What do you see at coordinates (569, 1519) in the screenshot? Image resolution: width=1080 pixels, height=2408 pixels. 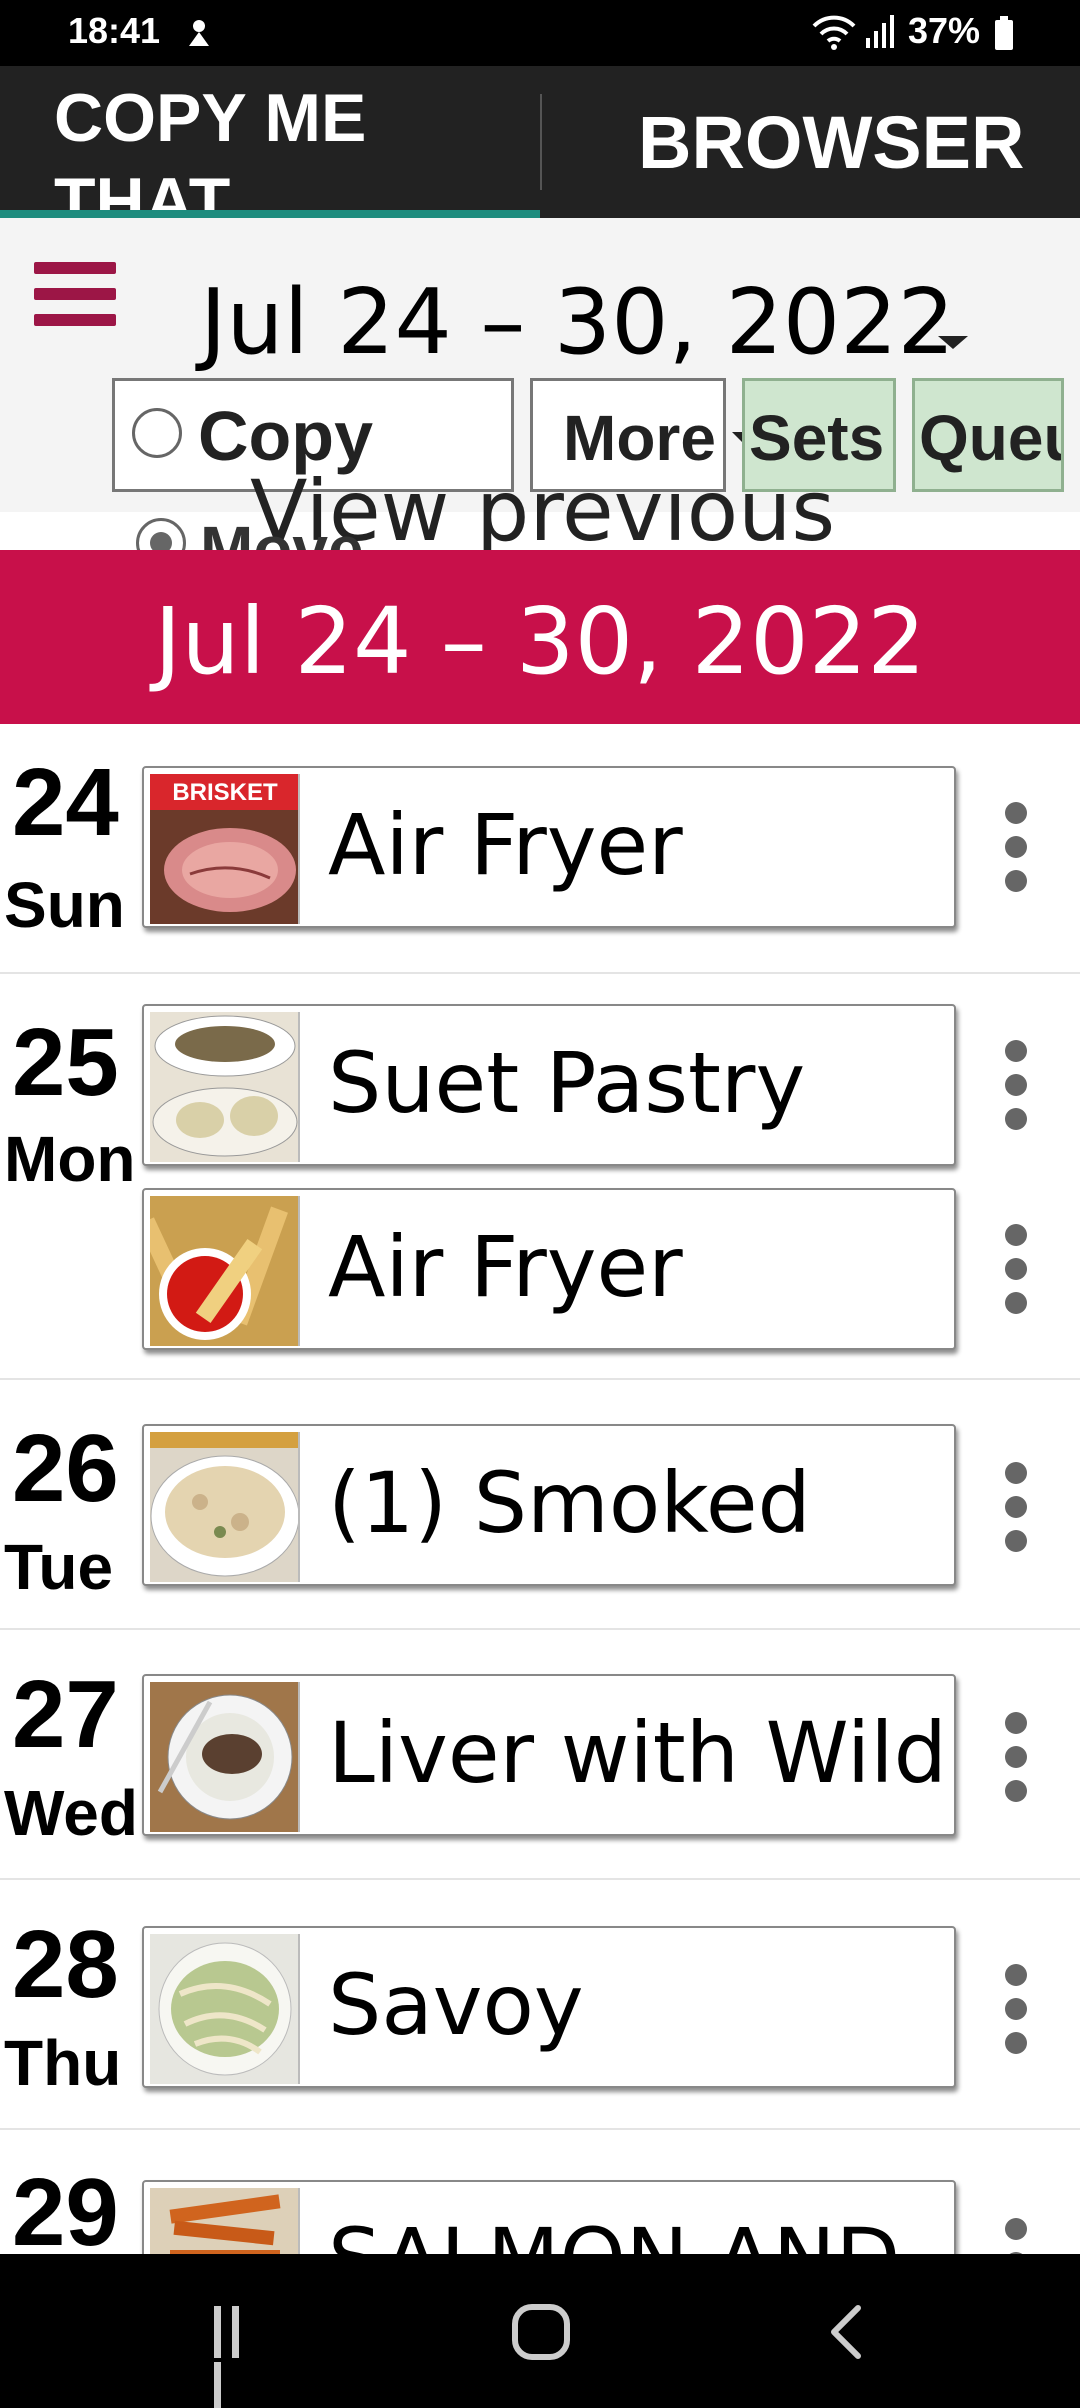 I see `recipe-title: (1) Smoked Haddock &` at bounding box center [569, 1519].